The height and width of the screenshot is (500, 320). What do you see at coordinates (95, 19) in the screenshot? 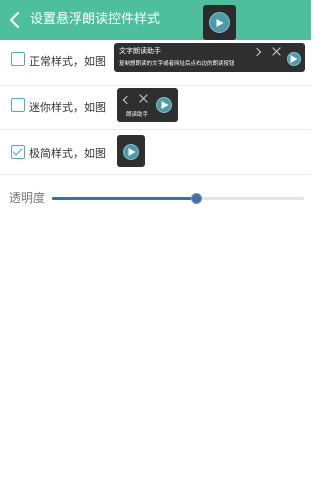
I see `page-title: 设置悬浮朗读控件样式` at bounding box center [95, 19].